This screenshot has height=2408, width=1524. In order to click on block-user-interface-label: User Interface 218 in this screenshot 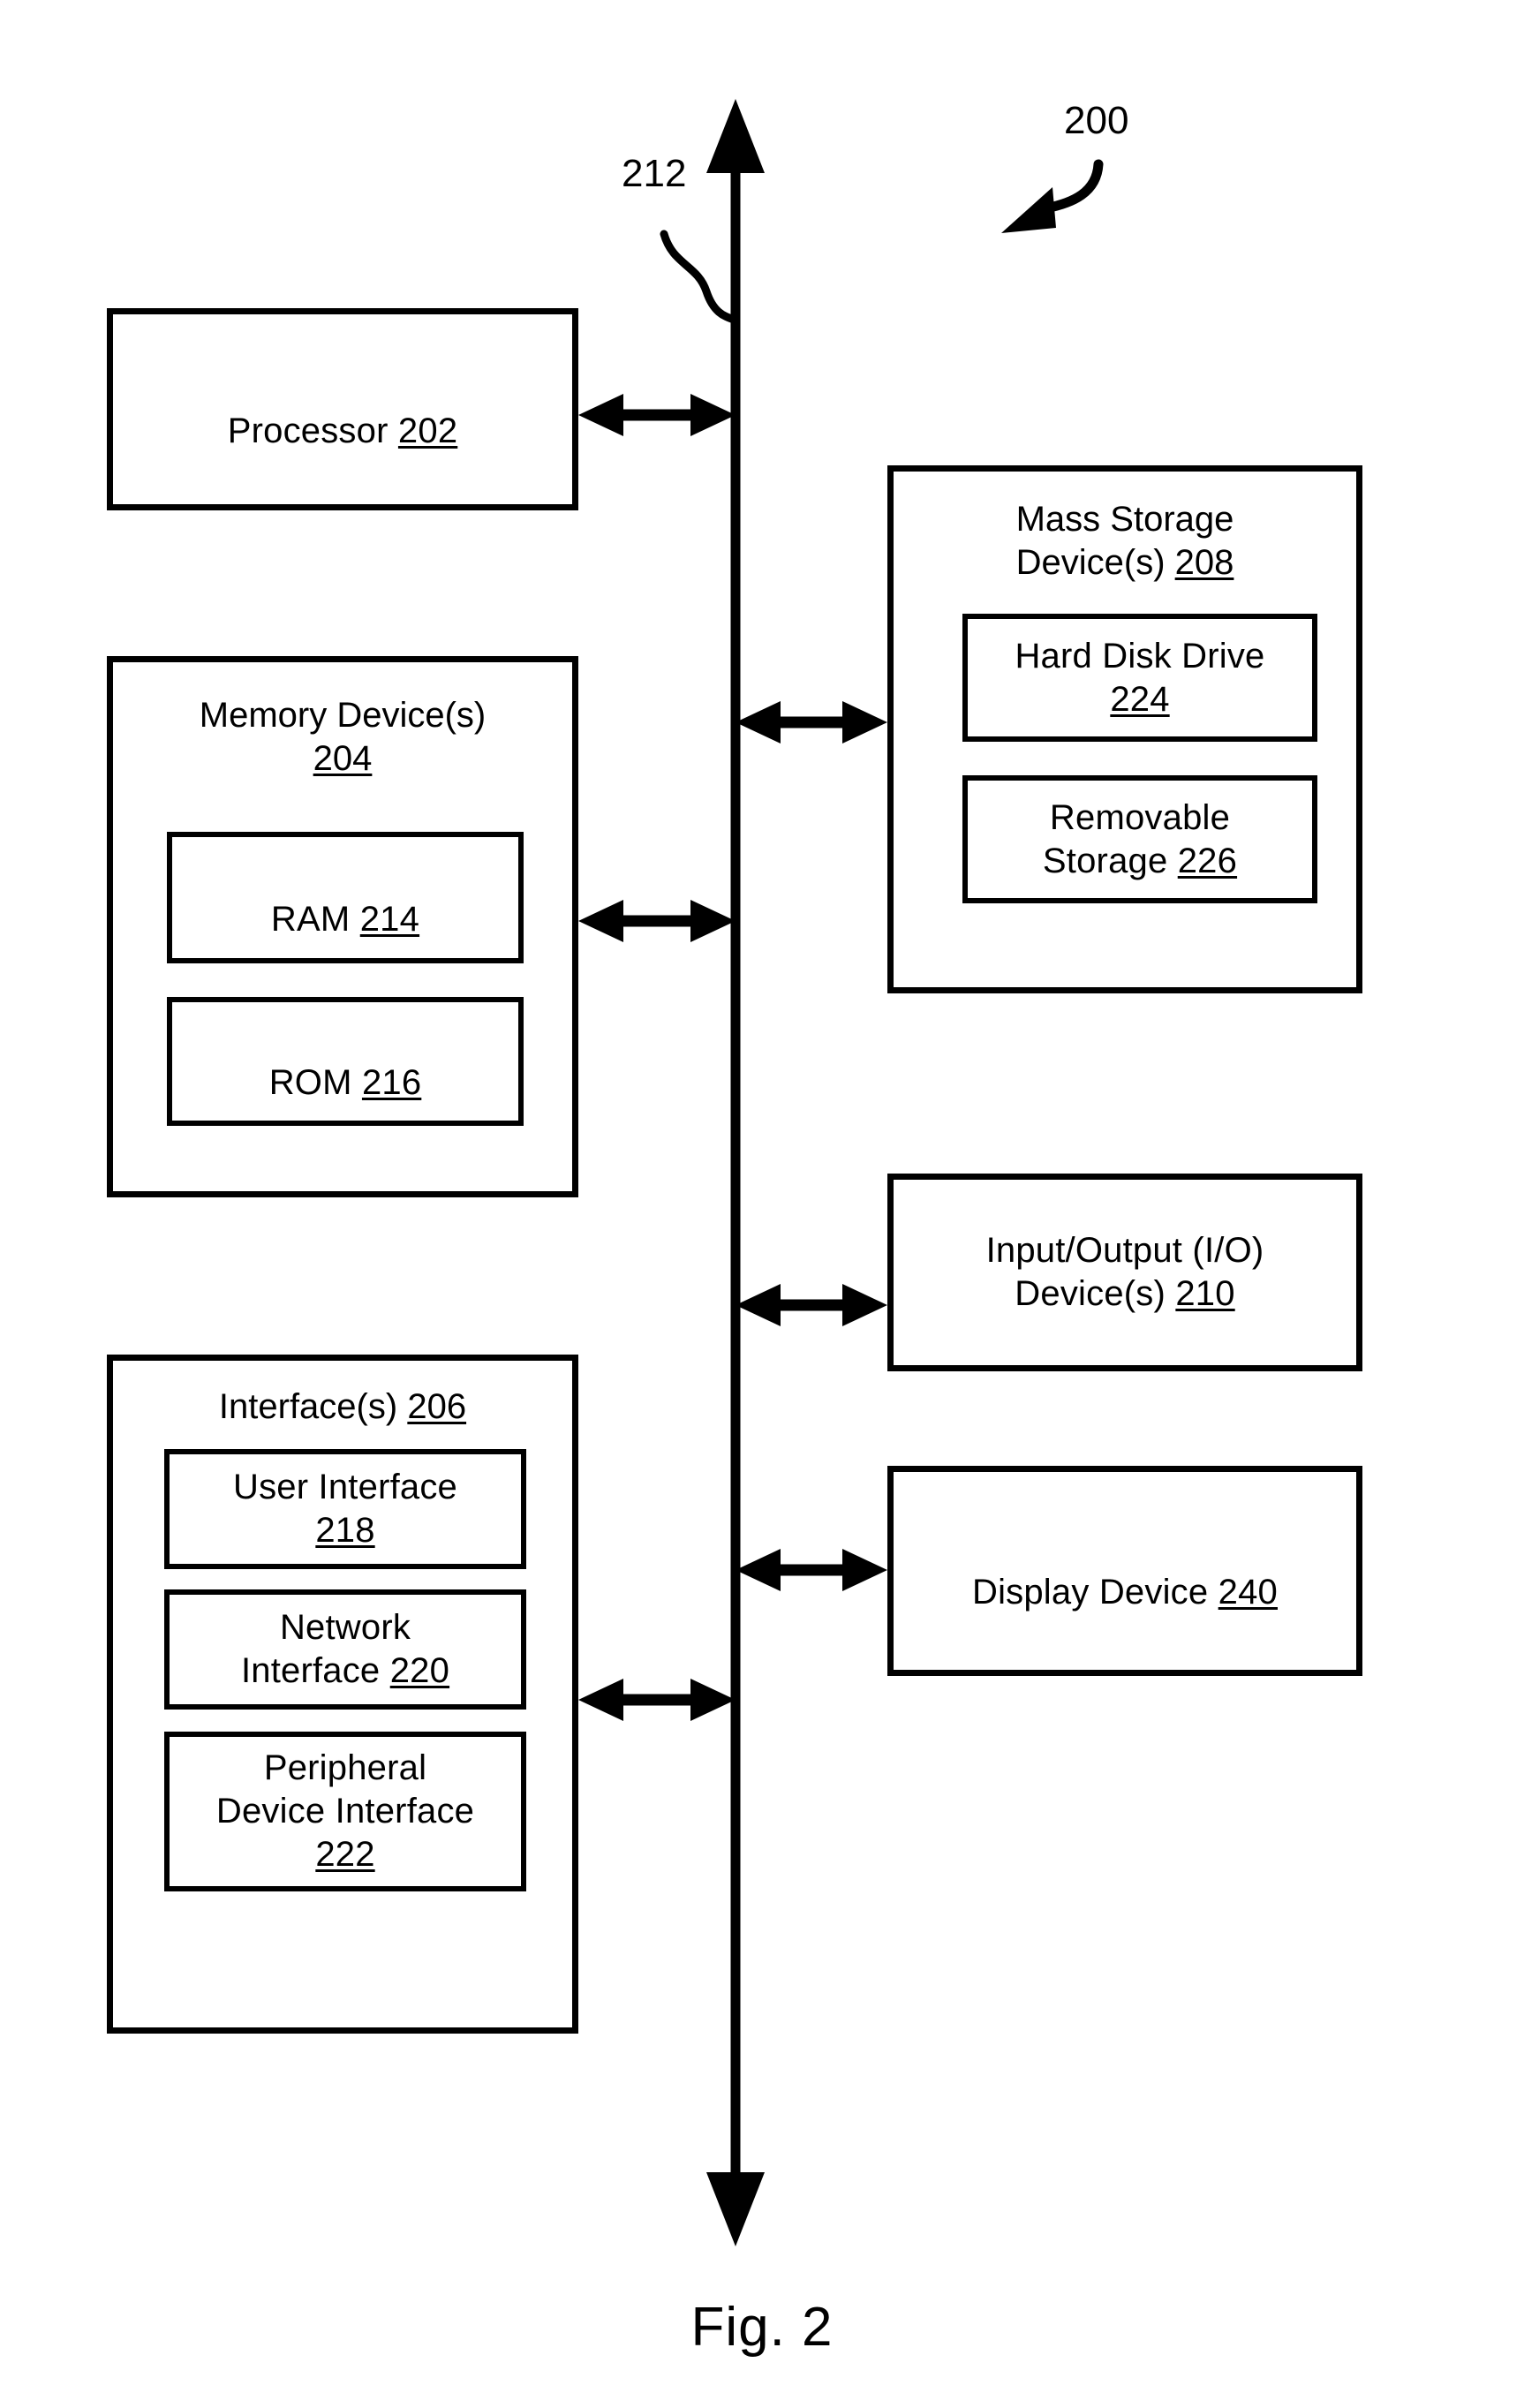, I will do `click(345, 1509)`.